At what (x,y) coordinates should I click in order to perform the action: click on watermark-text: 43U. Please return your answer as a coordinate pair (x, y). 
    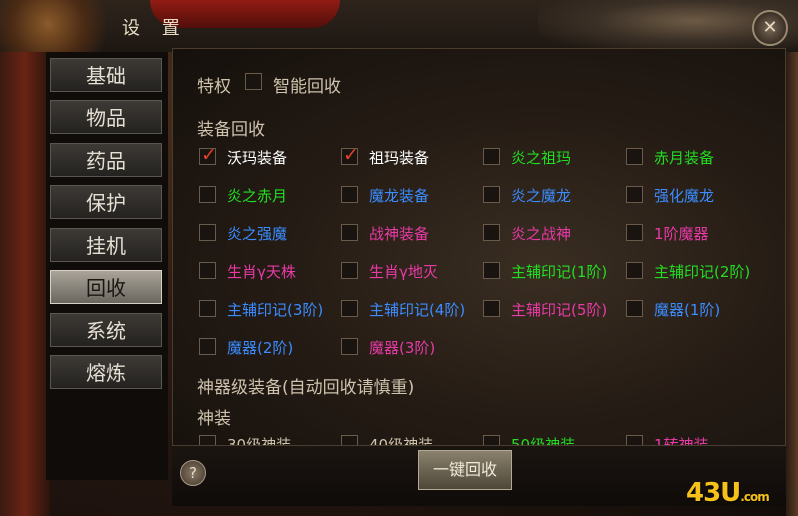
    Looking at the image, I should click on (713, 493).